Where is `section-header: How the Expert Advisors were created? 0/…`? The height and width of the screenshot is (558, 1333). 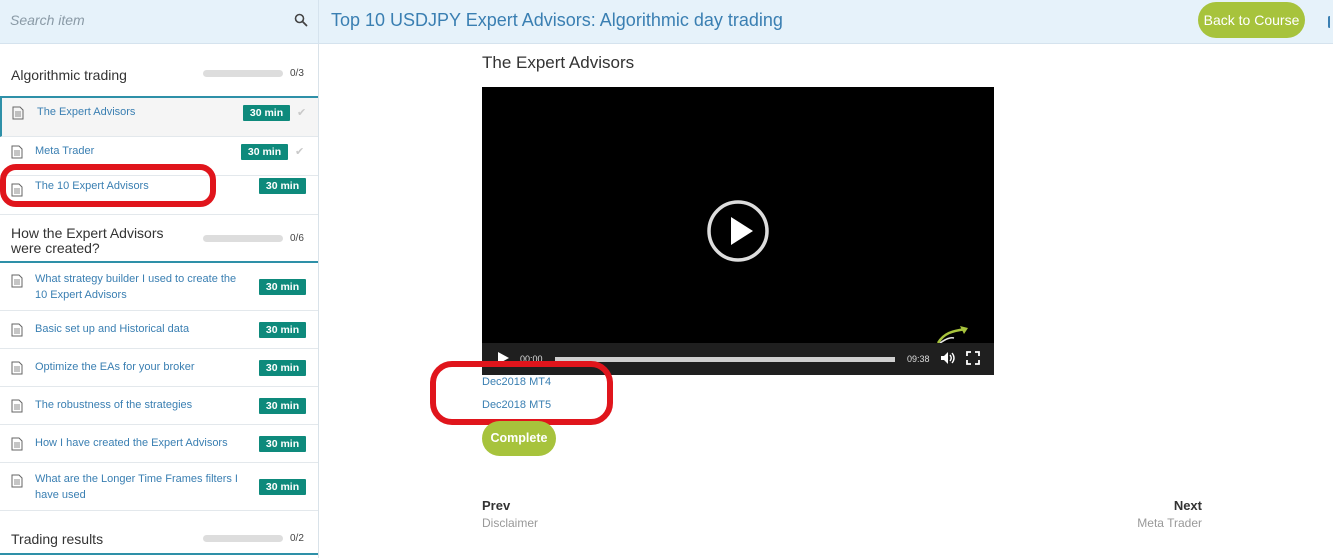 section-header: How the Expert Advisors were created? 0/… is located at coordinates (159, 239).